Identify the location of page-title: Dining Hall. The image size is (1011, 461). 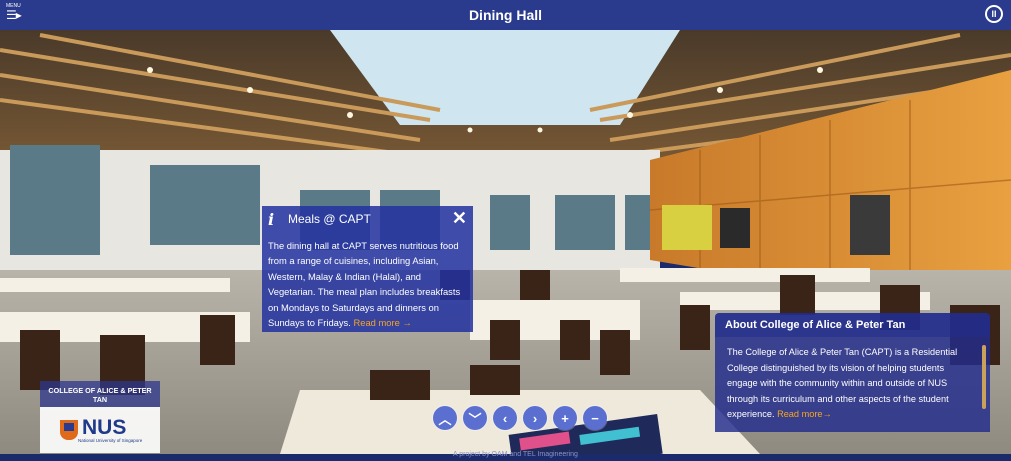
(505, 15).